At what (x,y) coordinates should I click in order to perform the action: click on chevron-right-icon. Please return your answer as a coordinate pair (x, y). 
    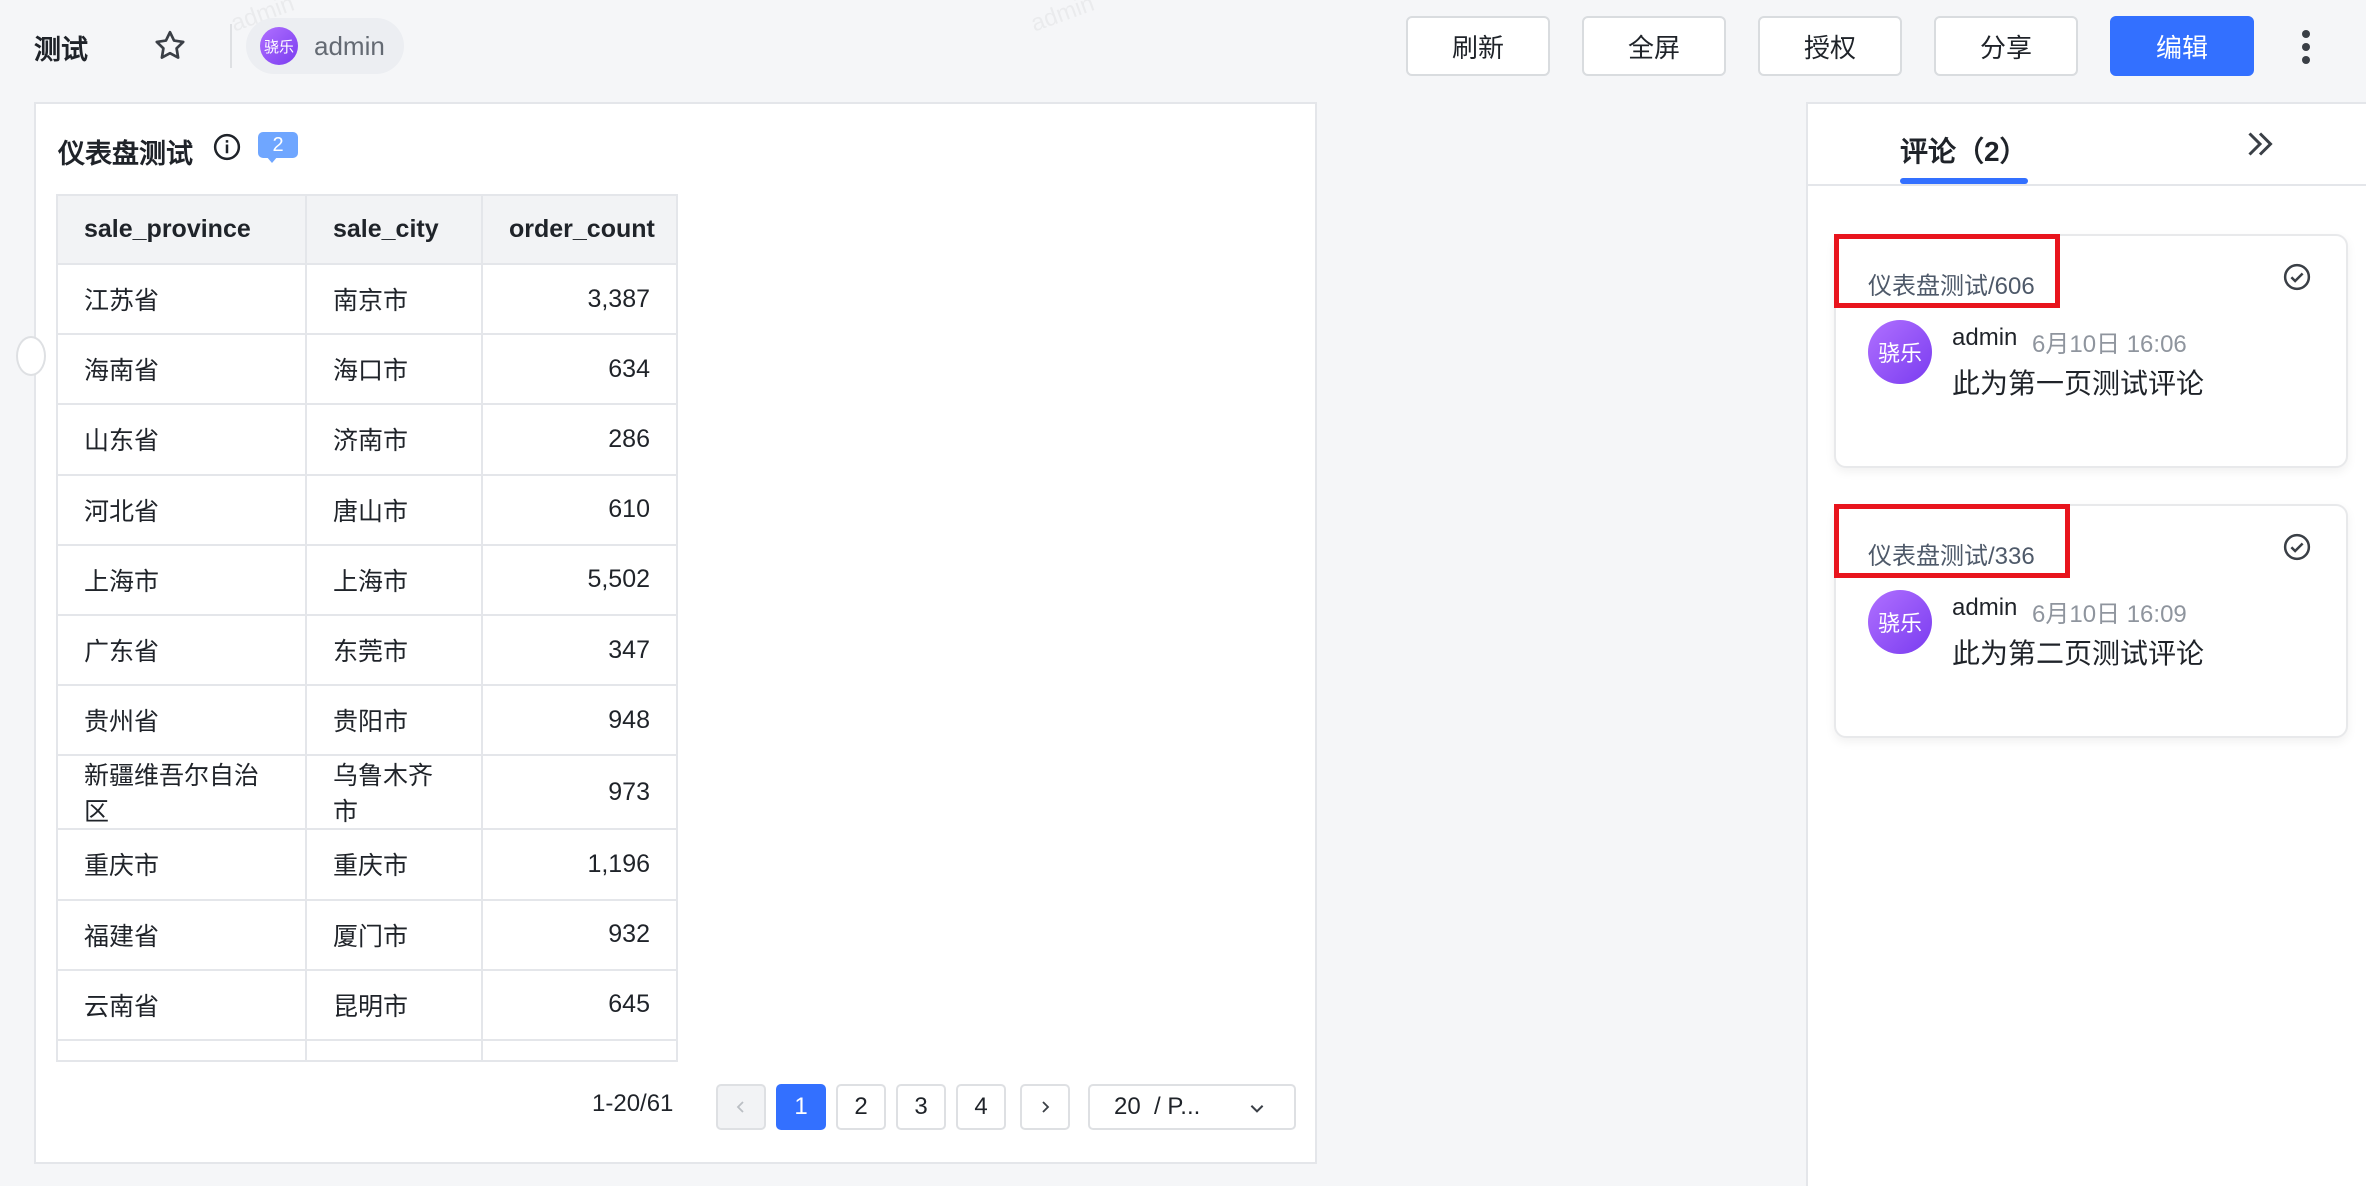
    Looking at the image, I should click on (1046, 1107).